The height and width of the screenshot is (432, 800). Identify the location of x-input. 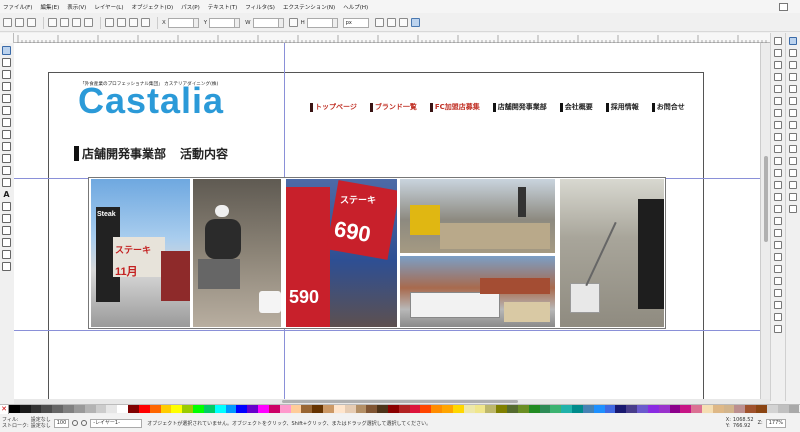
(180, 22).